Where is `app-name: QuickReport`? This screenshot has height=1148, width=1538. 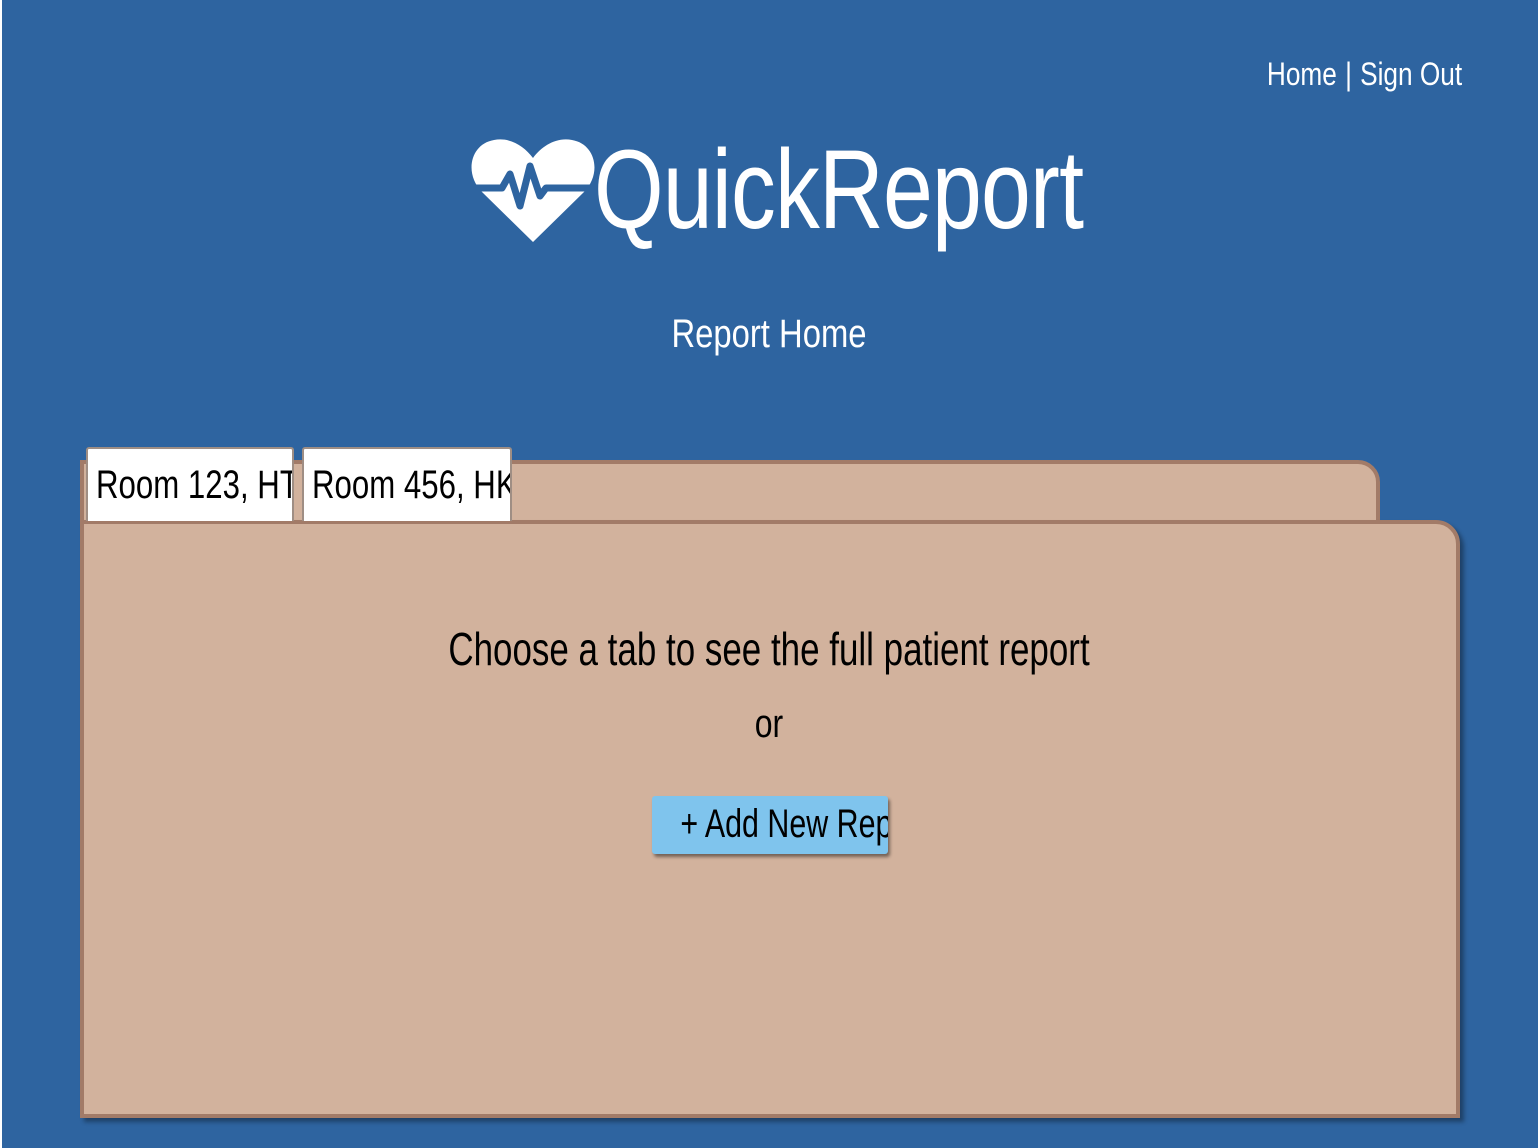
app-name: QuickReport is located at coordinates (839, 189).